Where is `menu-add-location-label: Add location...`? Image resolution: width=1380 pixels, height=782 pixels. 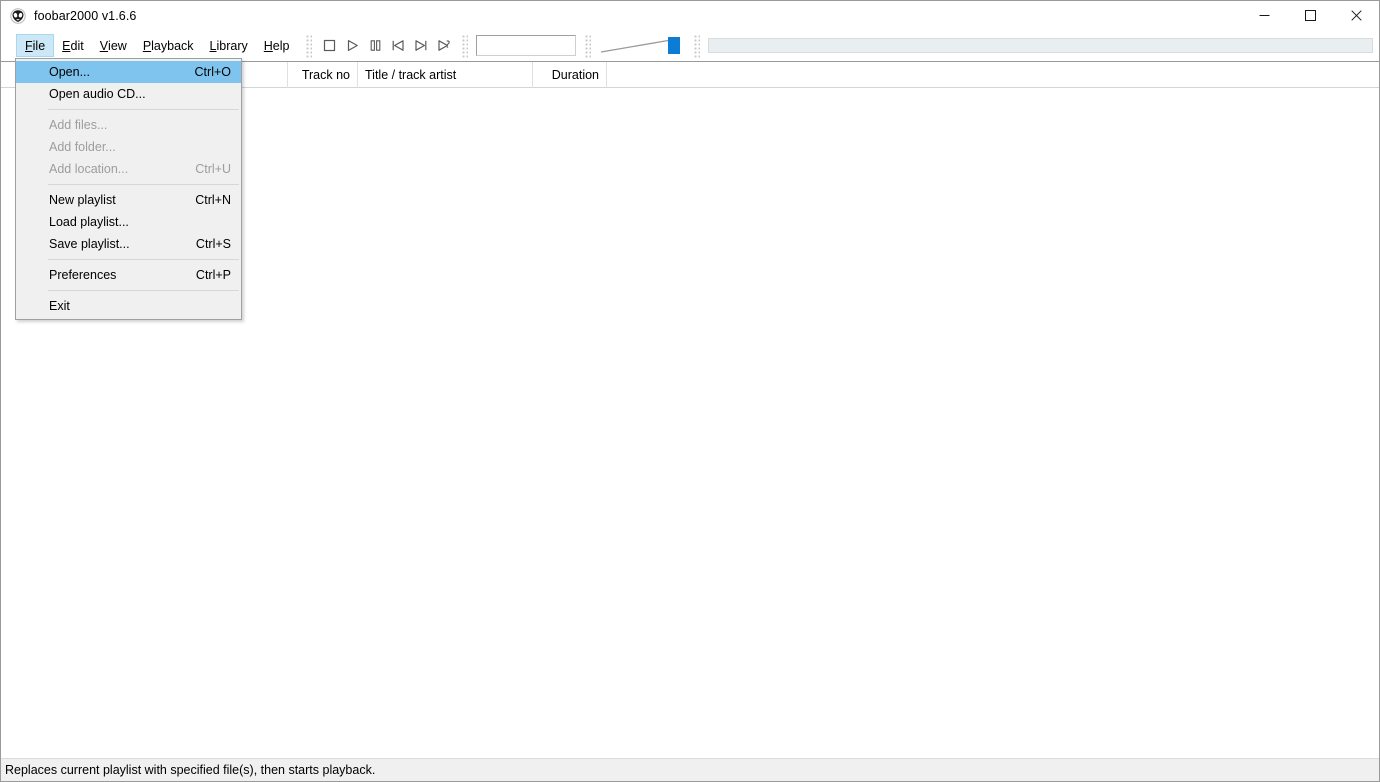
menu-add-location-label: Add location... is located at coordinates (89, 169).